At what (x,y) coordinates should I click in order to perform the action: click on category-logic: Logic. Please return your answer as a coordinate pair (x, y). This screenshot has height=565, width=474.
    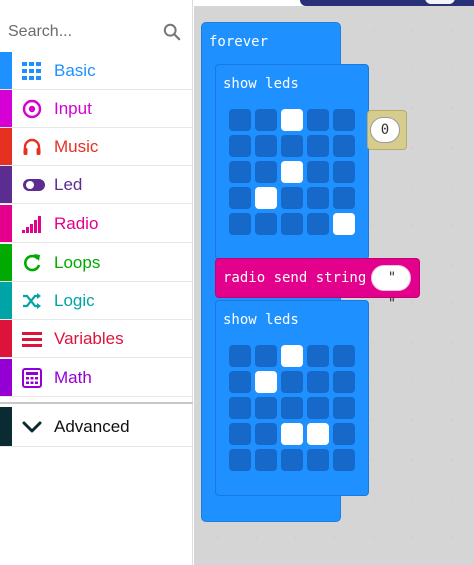
    Looking at the image, I should click on (96, 301).